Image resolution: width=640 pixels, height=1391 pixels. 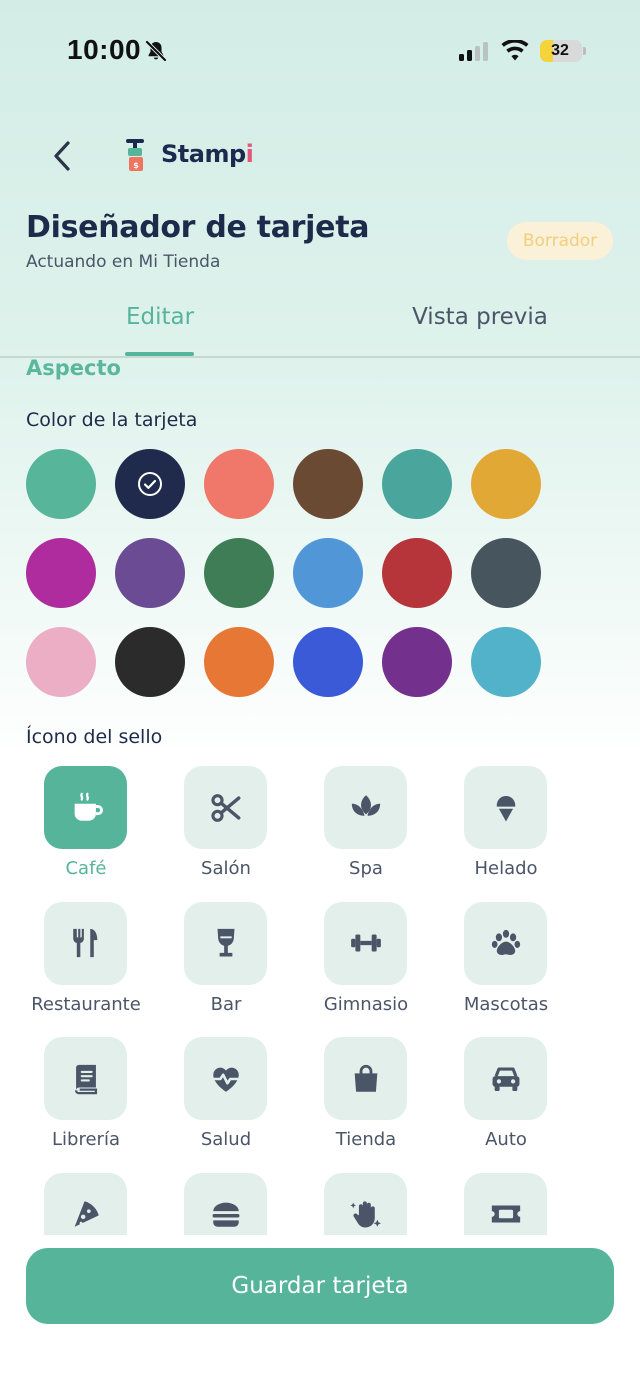 I want to click on utensils-icon, so click(x=84, y=943).